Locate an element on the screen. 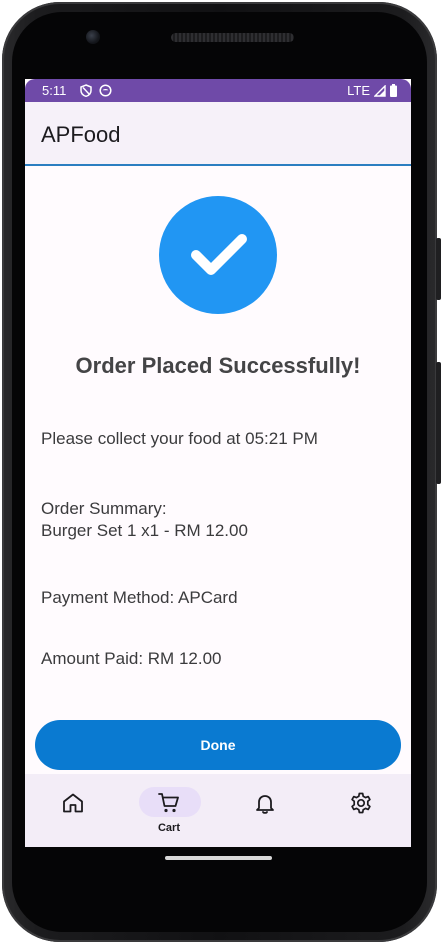 This screenshot has width=441, height=945. checkmark-icon is located at coordinates (219, 254).